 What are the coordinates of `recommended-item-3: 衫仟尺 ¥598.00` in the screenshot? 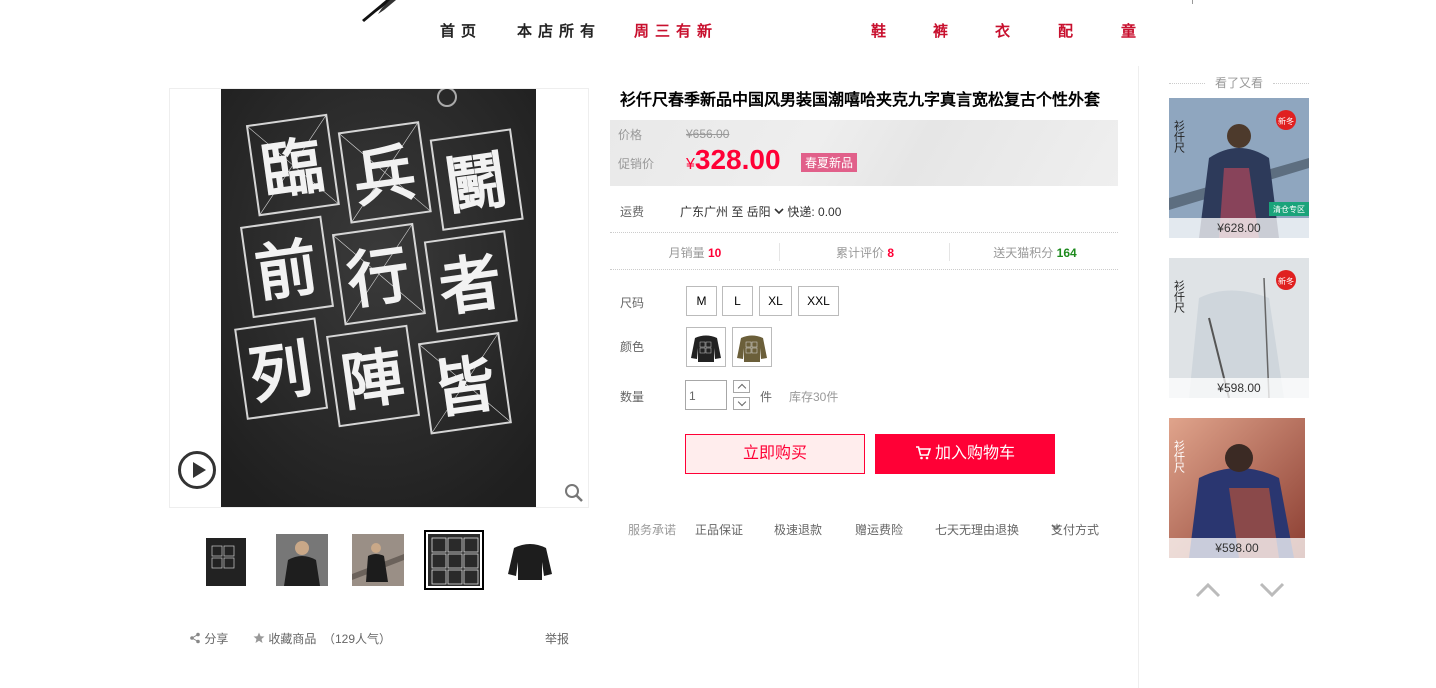 It's located at (1237, 488).